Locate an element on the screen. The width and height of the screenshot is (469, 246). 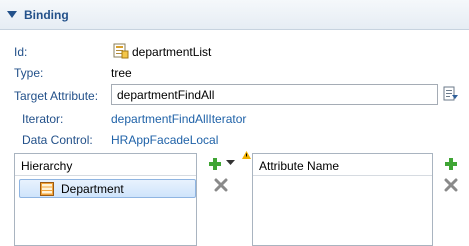
tree-item-department: Department is located at coordinates (107, 188).